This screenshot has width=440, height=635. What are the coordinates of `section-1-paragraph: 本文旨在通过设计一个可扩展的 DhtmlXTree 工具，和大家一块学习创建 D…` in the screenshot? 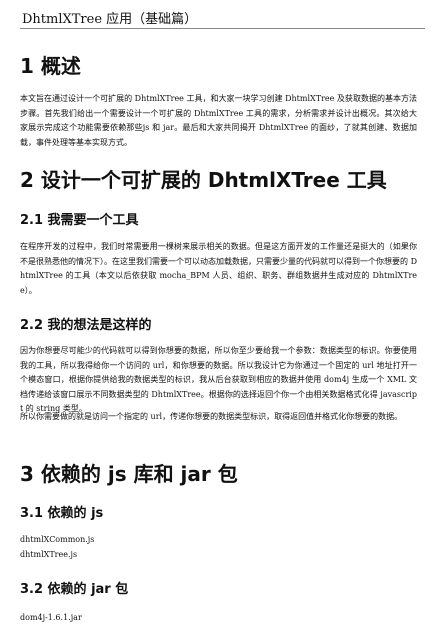 It's located at (218, 120).